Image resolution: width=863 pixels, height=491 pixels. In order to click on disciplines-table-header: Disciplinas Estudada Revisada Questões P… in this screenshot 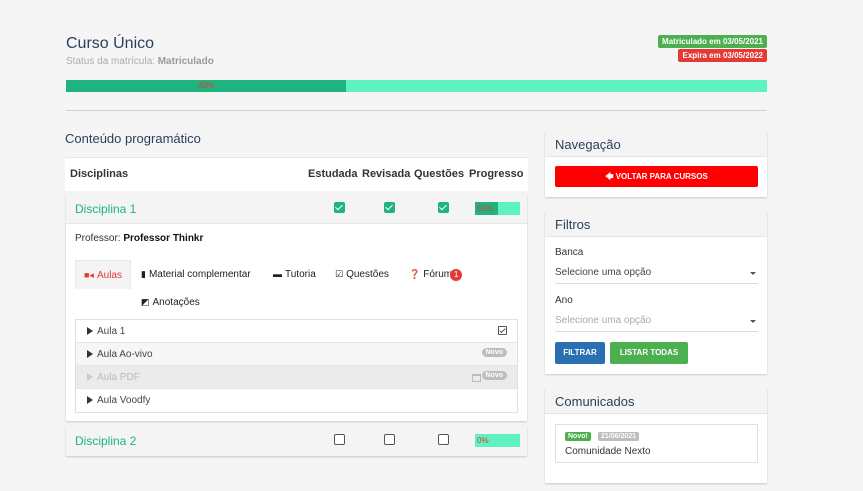, I will do `click(296, 174)`.